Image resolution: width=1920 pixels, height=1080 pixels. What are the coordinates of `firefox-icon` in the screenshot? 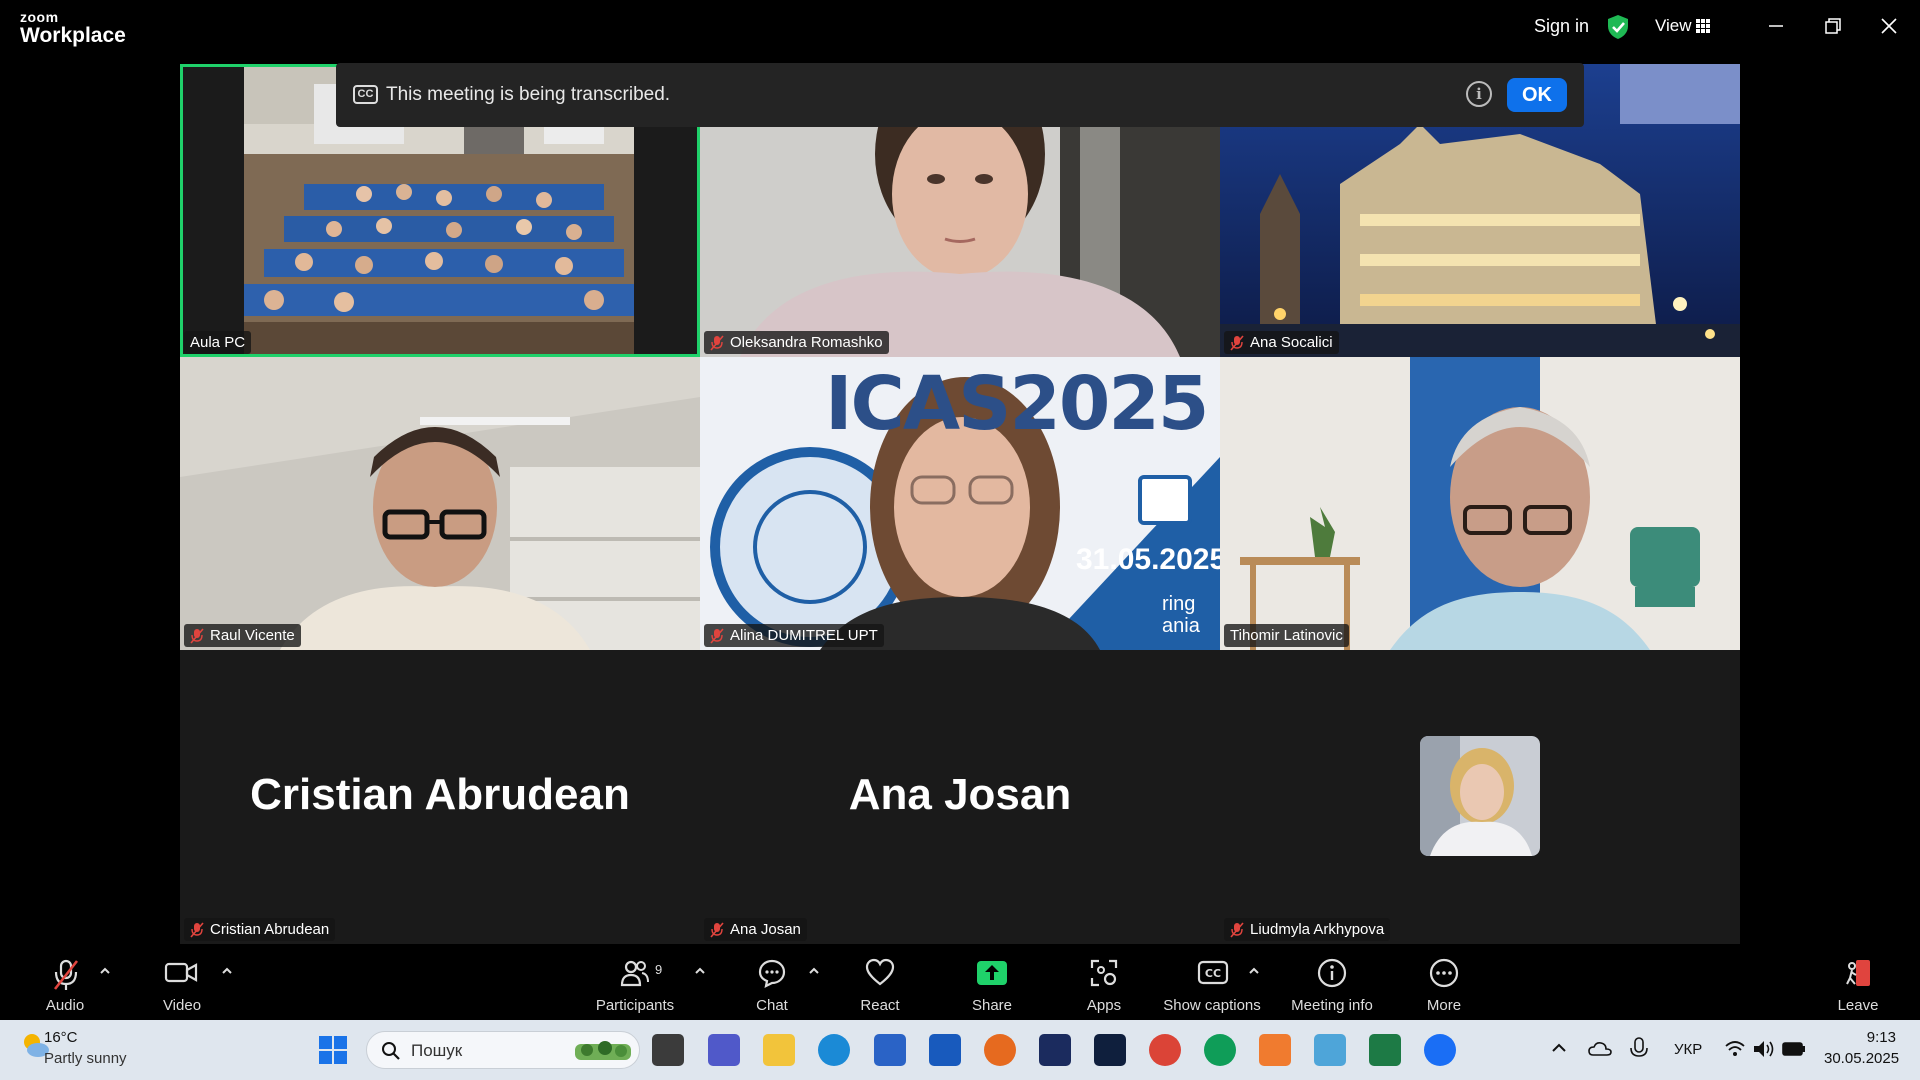 It's located at (1000, 1050).